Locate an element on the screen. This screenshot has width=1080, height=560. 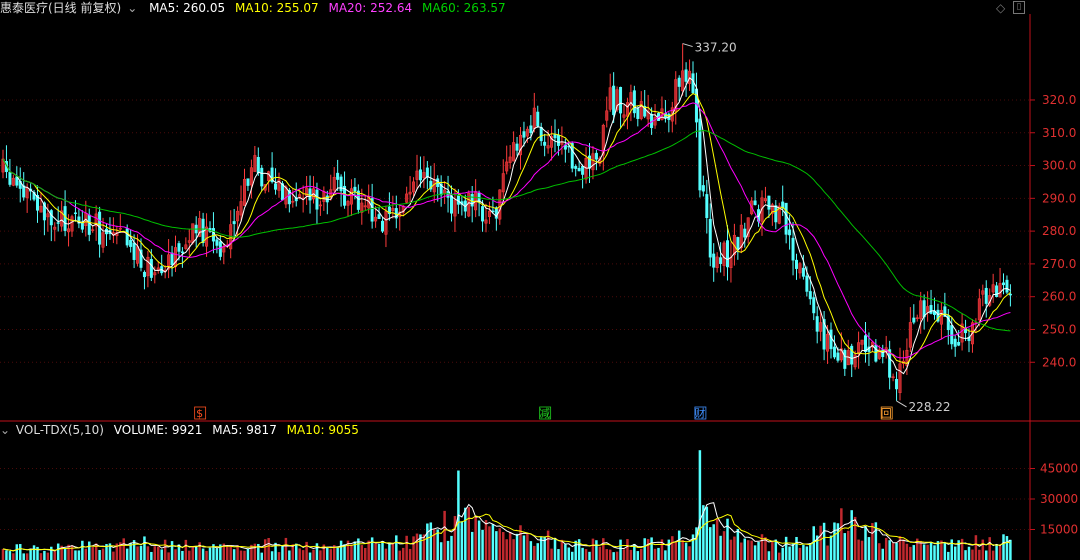
price-tick-label: 310.0 is located at coordinates (1059, 133).